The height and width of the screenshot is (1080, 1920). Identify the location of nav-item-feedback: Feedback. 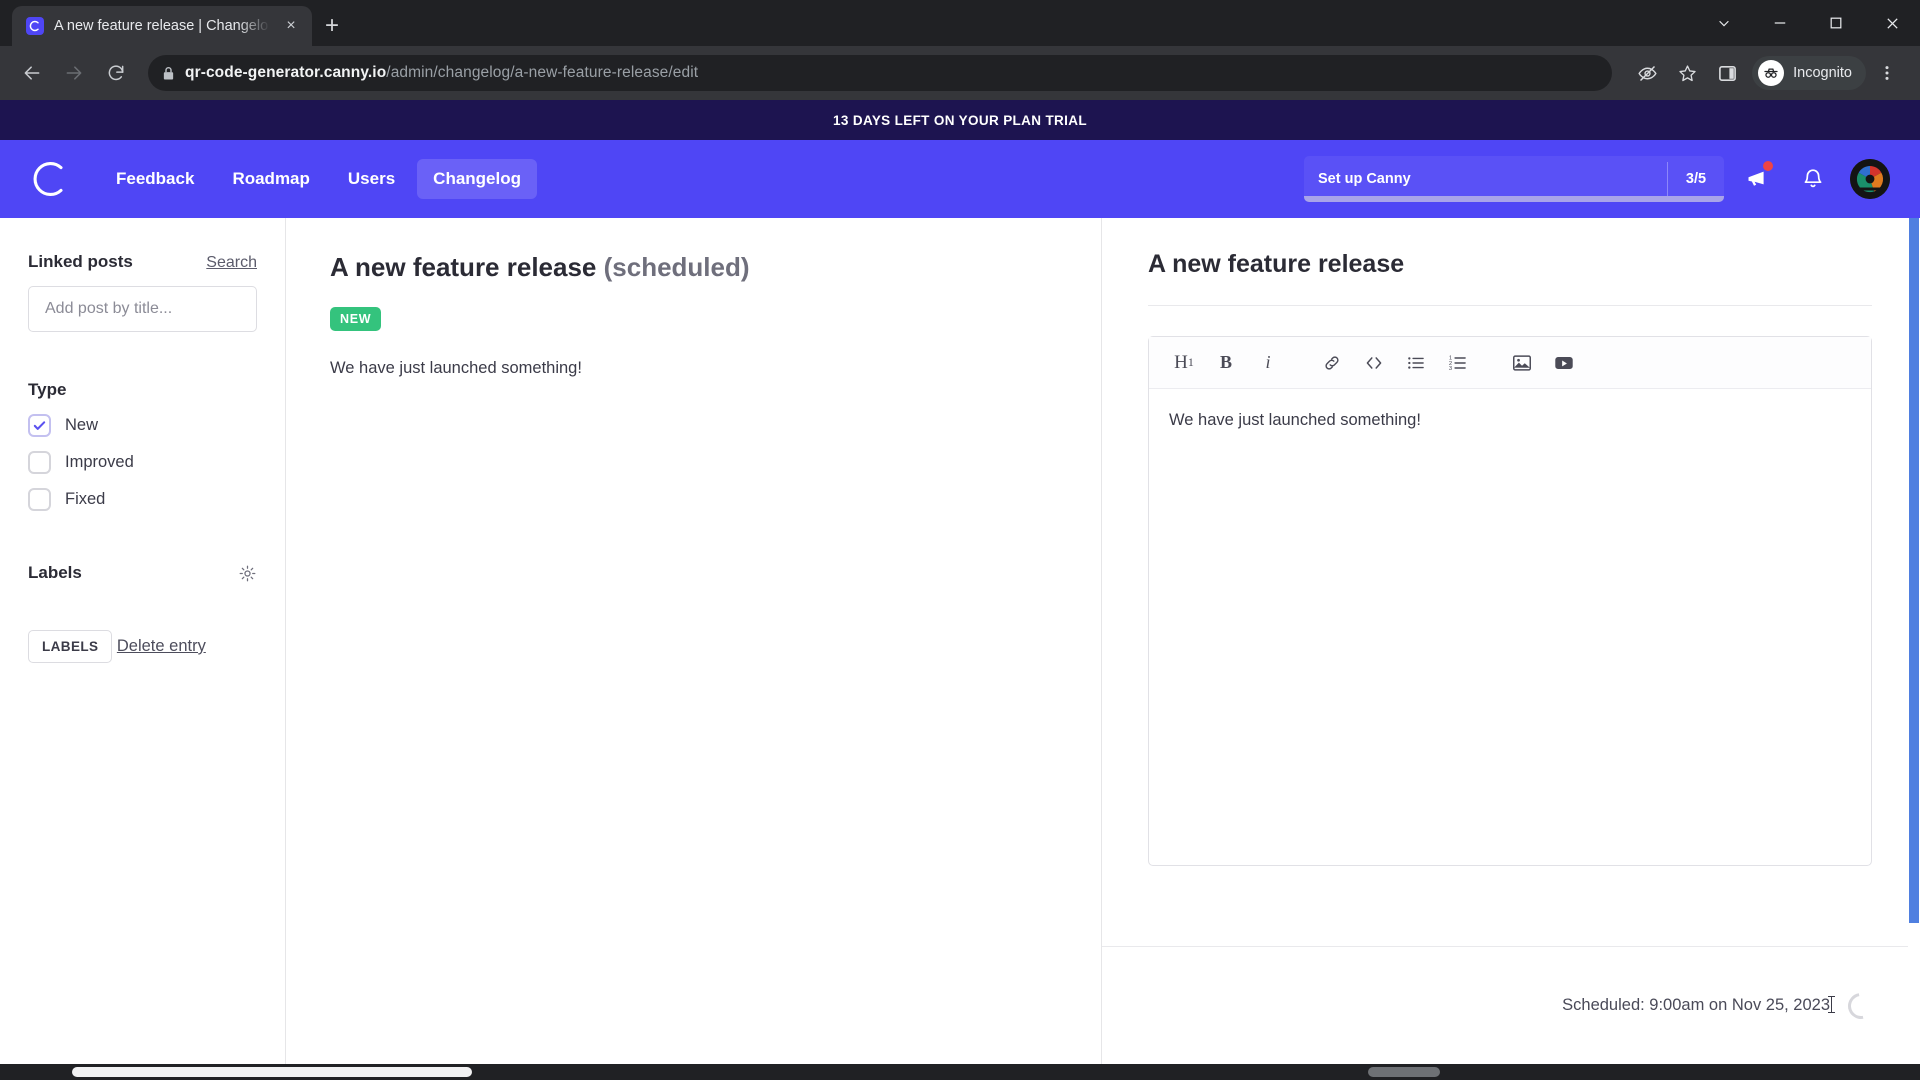
(155, 179).